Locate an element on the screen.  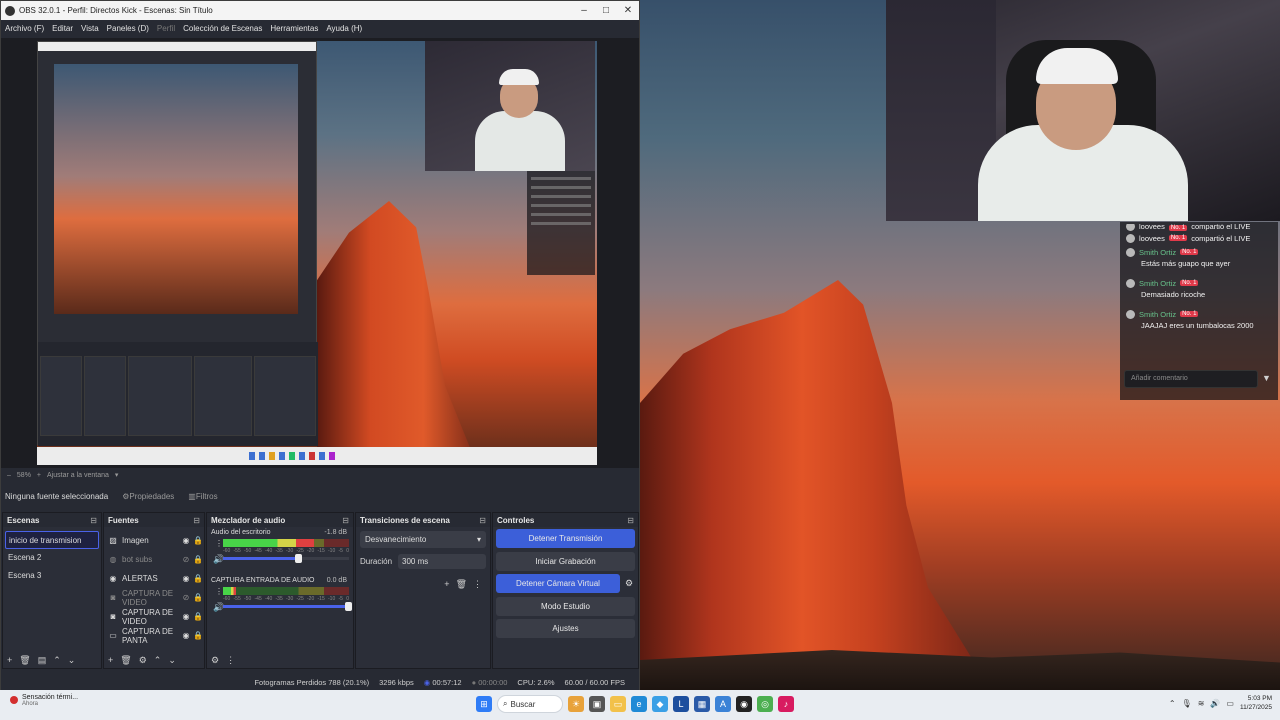
mixer-menu-icon: ⋮ is located at coordinates (230, 660).